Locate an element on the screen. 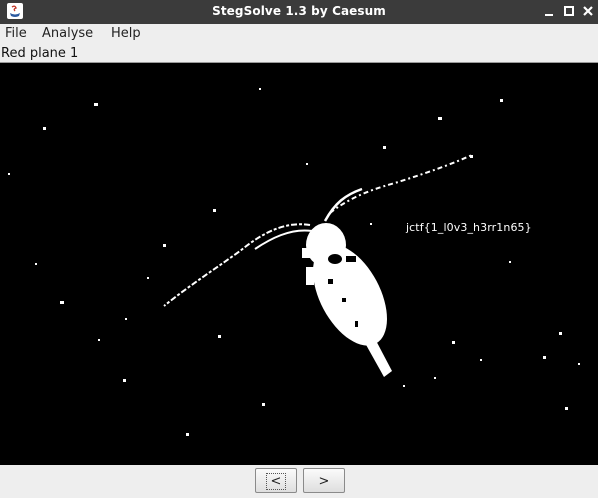 Image resolution: width=598 pixels, height=498 pixels. menu-analyse: Analyse is located at coordinates (67, 33).